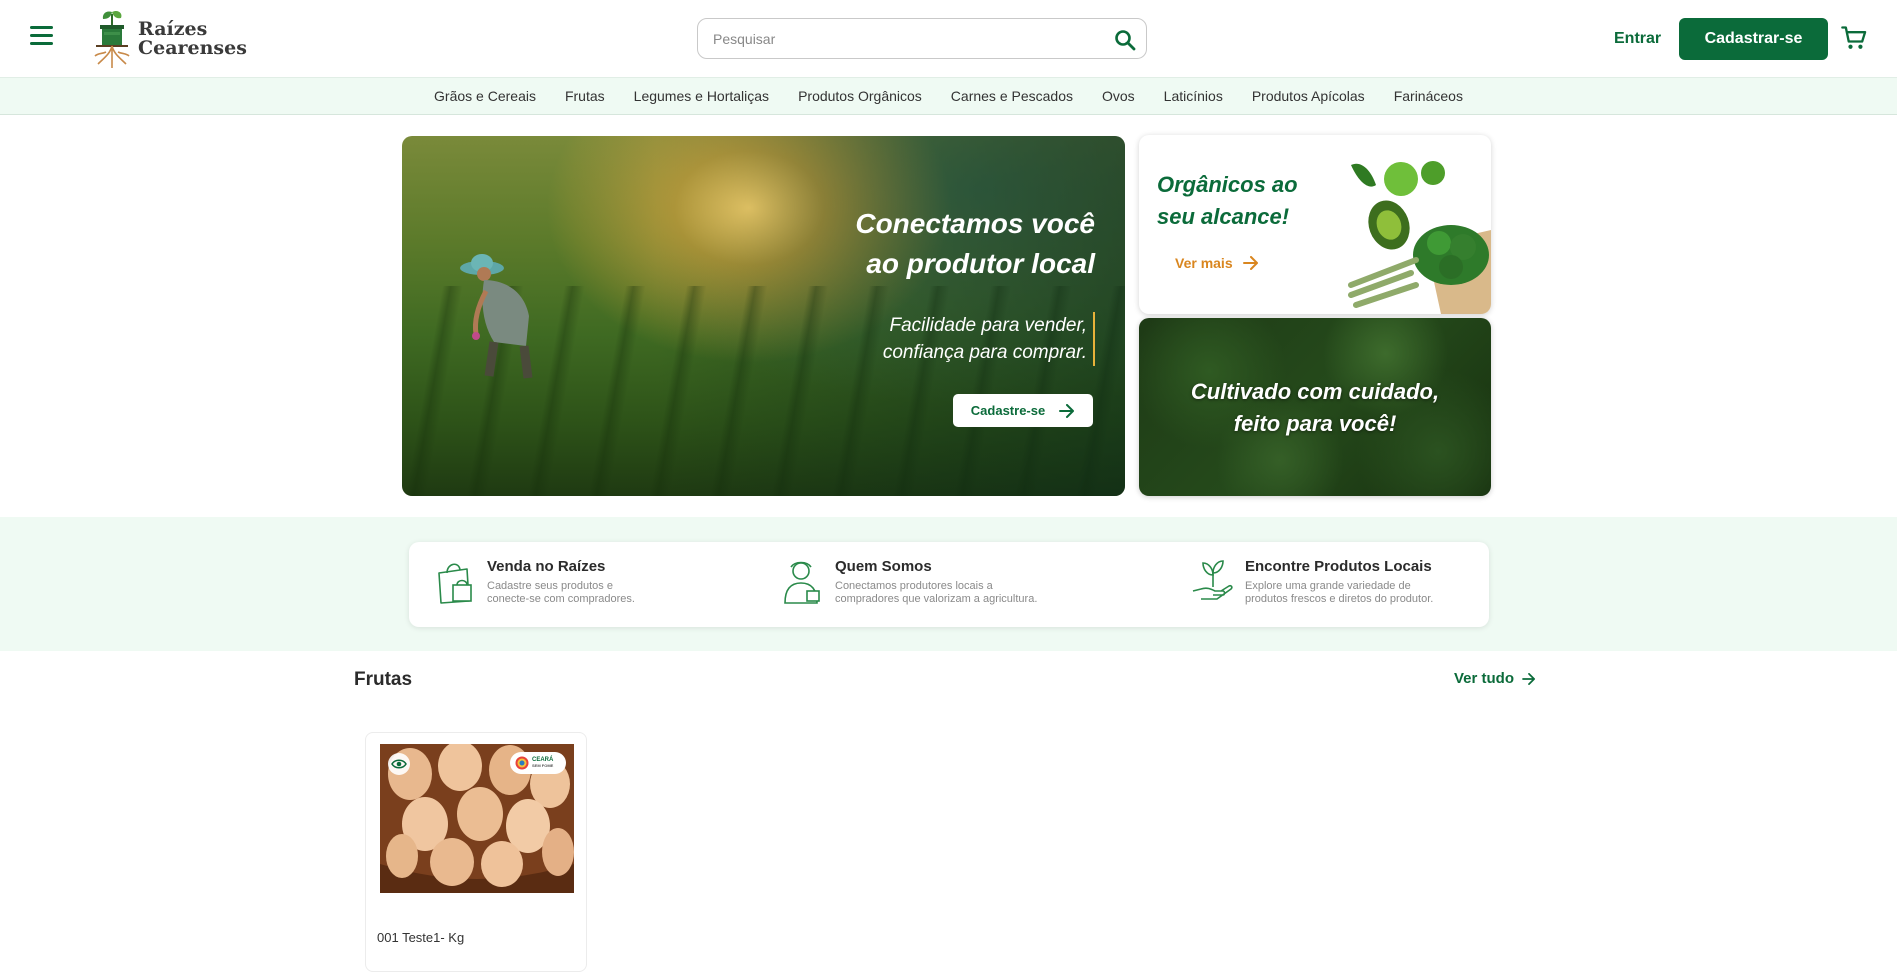 The height and width of the screenshot is (972, 1897). What do you see at coordinates (1008, 410) in the screenshot?
I see `hero-signup-label: Cadastre-se` at bounding box center [1008, 410].